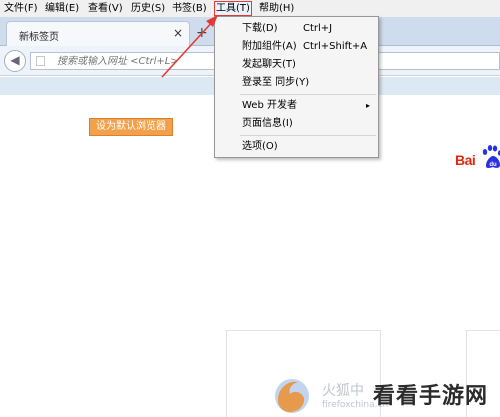  Describe the element at coordinates (233, 8) in the screenshot. I see `menu-tools: 工具(T)` at that location.